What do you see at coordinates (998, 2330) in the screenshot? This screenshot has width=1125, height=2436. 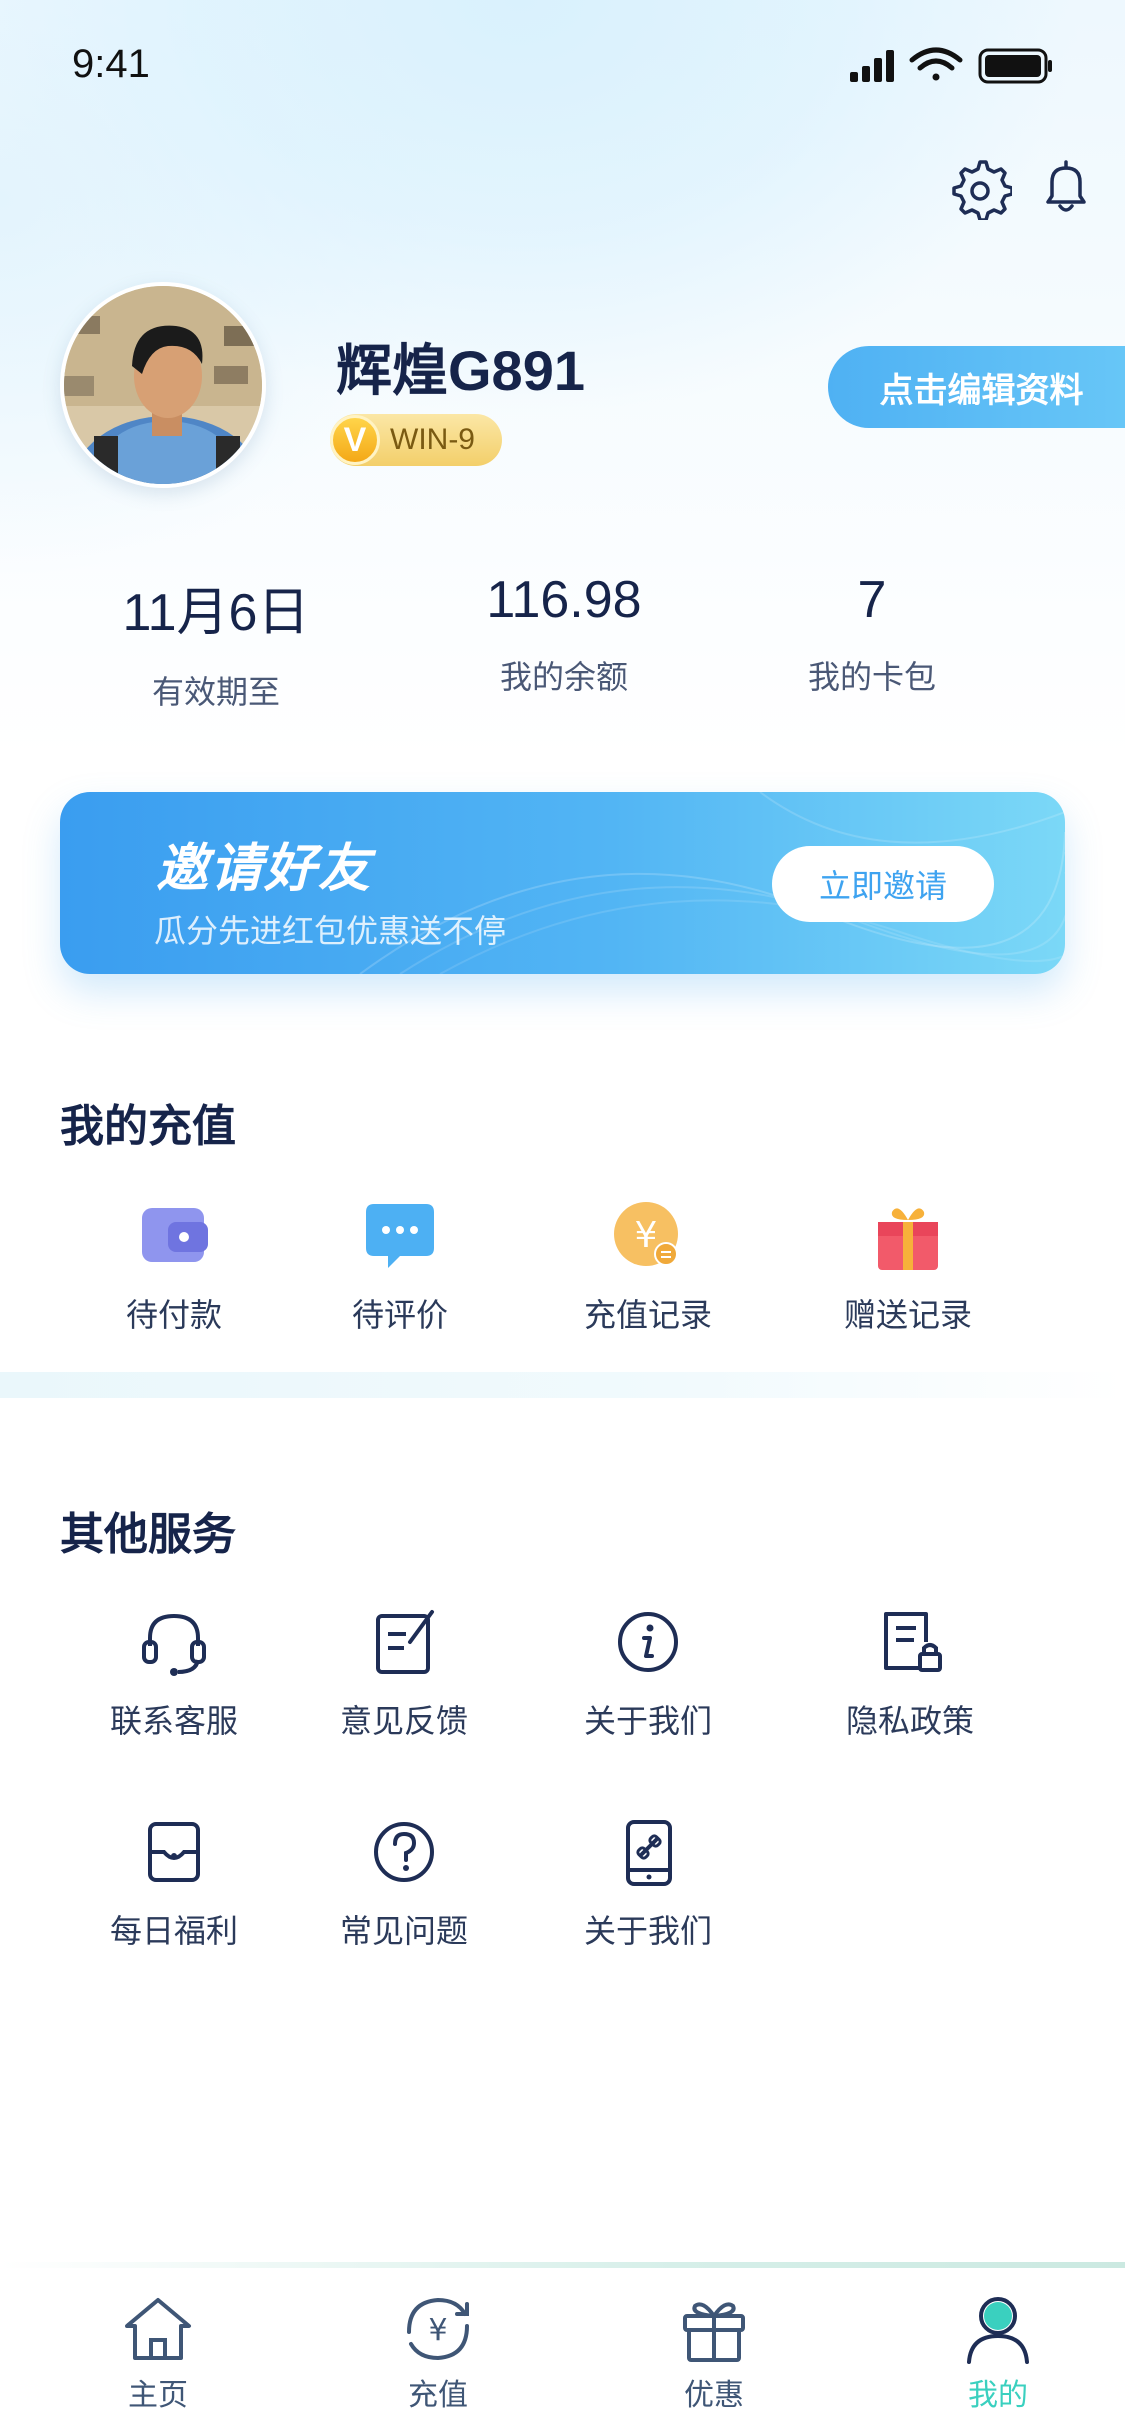 I see `user-icon` at bounding box center [998, 2330].